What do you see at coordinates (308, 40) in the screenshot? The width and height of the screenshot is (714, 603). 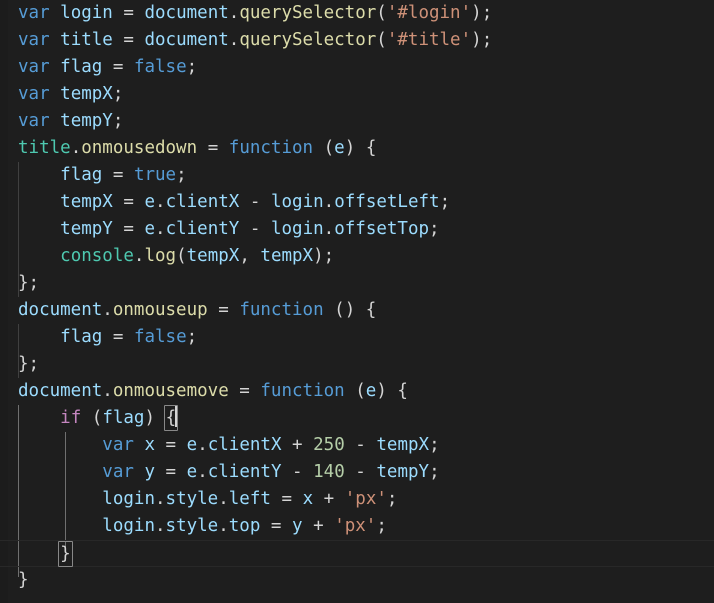 I see `token-function-queryselector: querySelector` at bounding box center [308, 40].